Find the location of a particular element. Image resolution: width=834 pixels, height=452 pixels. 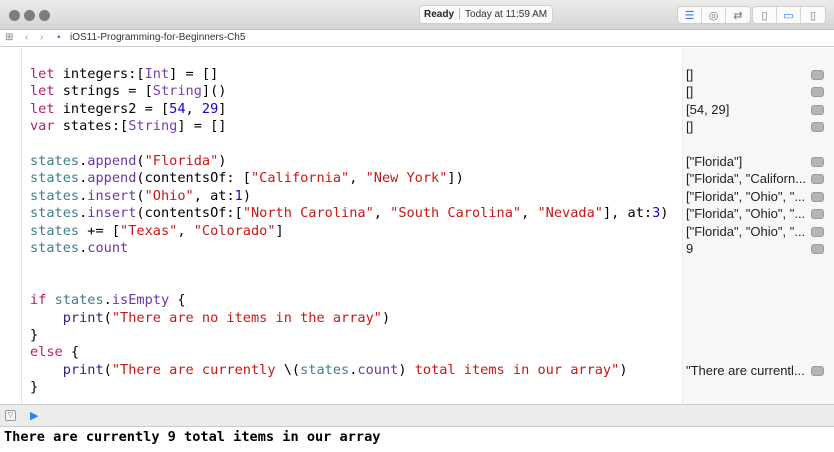

hide-debug-area-icon: ▽ is located at coordinates (10, 415).